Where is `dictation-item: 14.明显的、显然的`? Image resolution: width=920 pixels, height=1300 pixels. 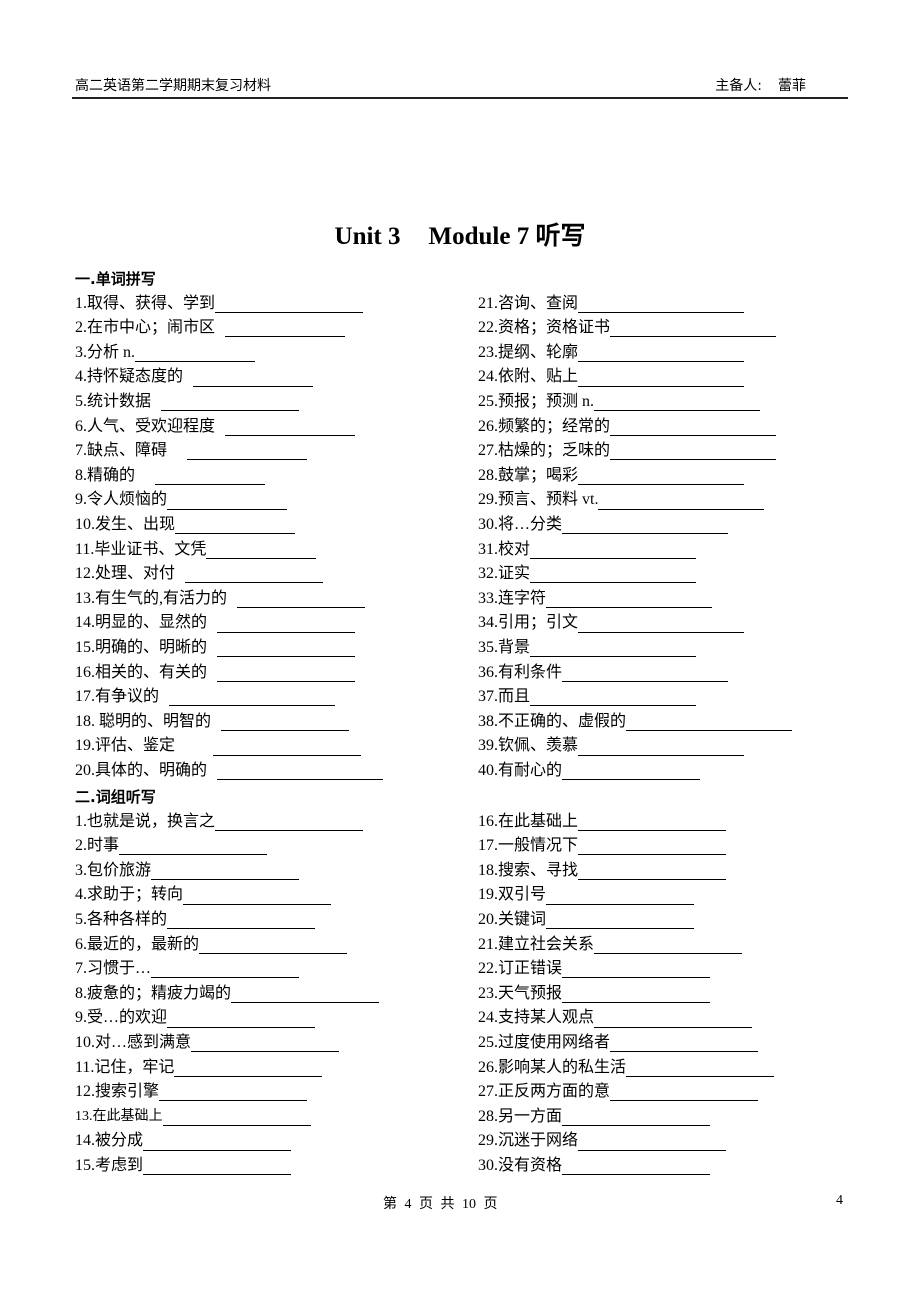
dictation-item: 14.明显的、显然的 is located at coordinates (229, 623).